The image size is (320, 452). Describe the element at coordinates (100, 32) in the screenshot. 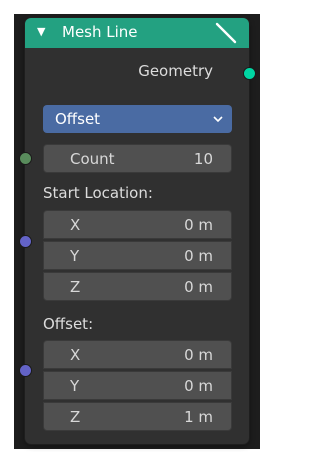

I see `node-title: Mesh Line` at that location.